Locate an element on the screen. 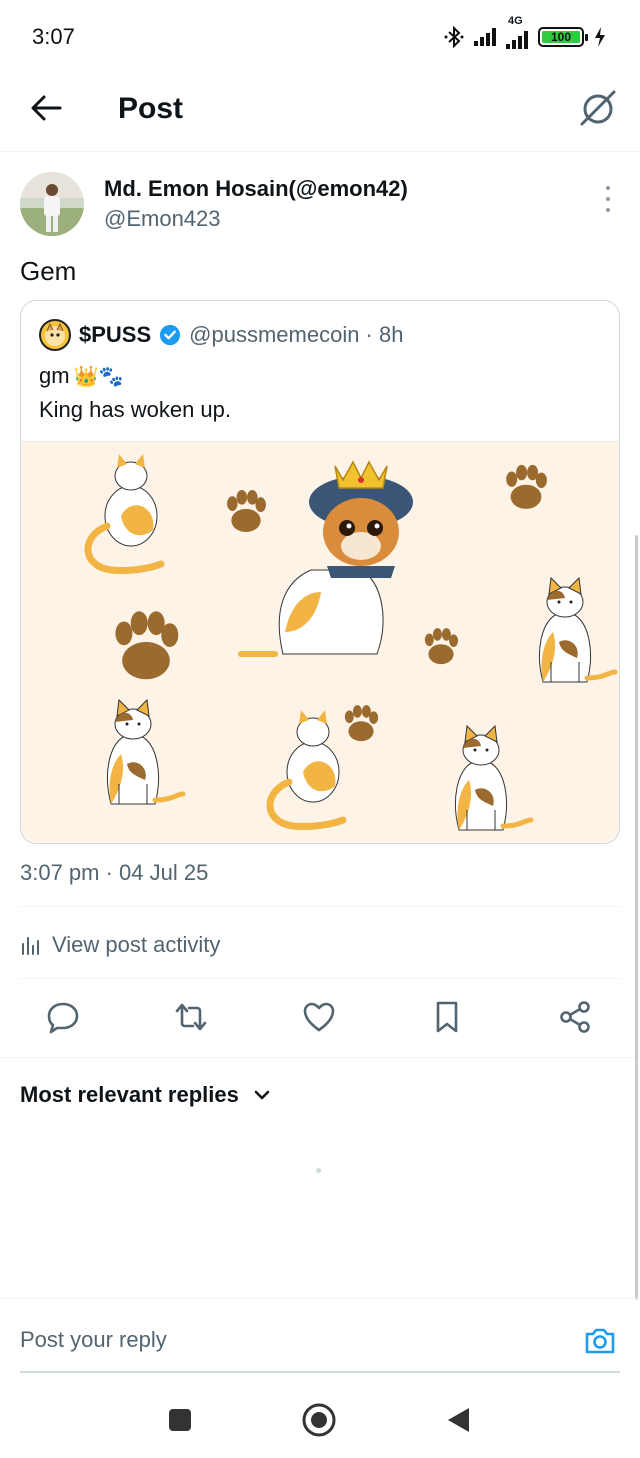 Image resolution: width=640 pixels, height=1458 pixels. view-post-activity: View post activity is located at coordinates (120, 945).